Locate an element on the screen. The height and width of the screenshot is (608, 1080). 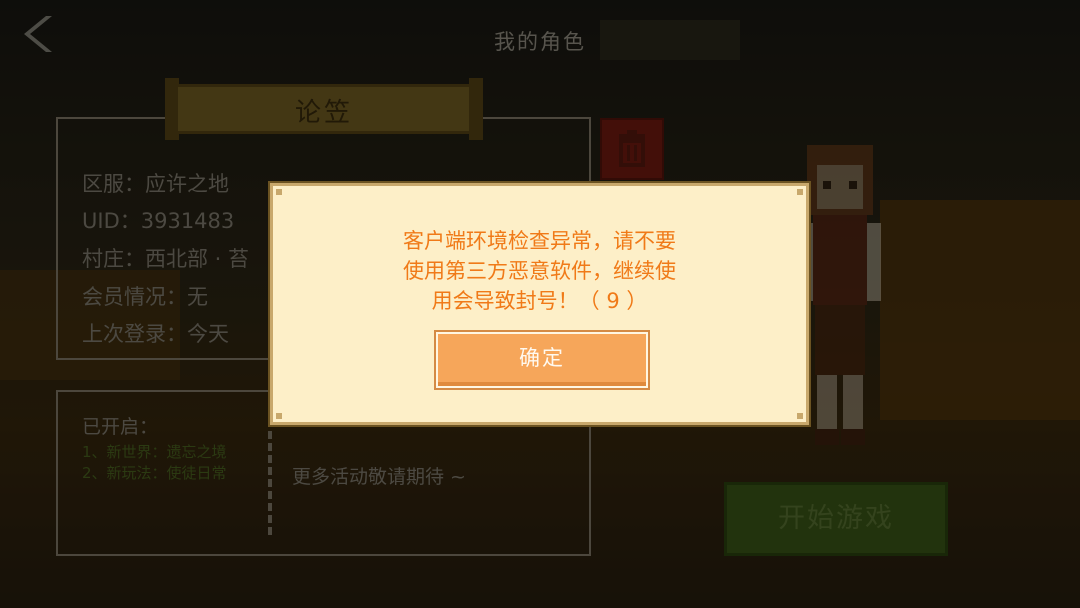
dialog-message-line: 用会导致封号！（ 9 ） is located at coordinates (539, 301).